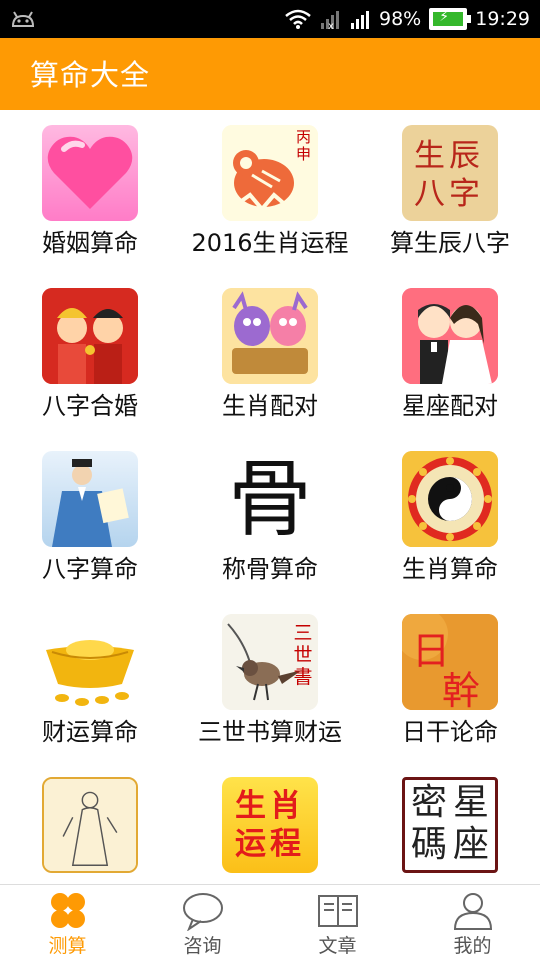 This screenshot has height=961, width=540. I want to click on grid-item-partial-3: 星座密碼, so click(450, 823).